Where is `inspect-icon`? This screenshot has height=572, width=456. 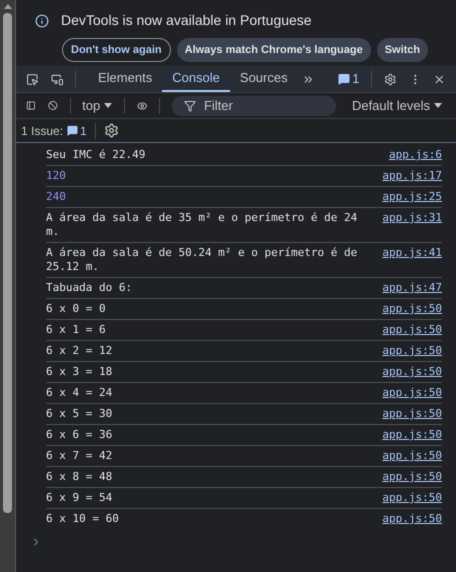
inspect-icon is located at coordinates (32, 79).